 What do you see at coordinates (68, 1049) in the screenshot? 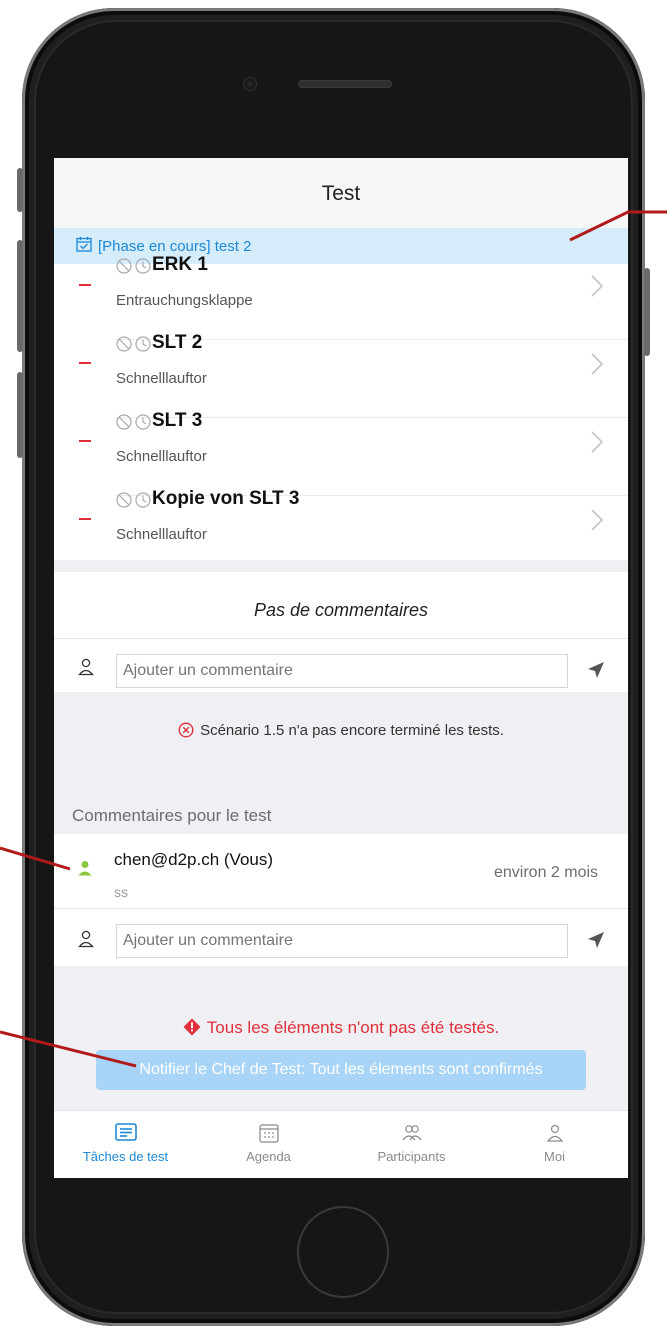
I see `annotation-line-notify` at bounding box center [68, 1049].